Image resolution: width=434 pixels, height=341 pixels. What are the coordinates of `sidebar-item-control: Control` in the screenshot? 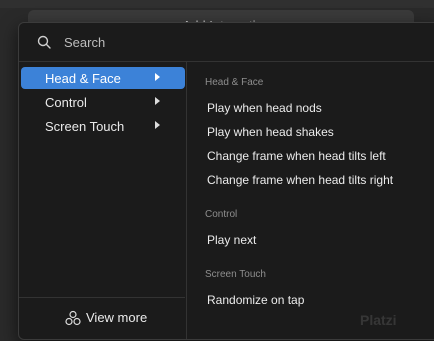 It's located at (103, 102).